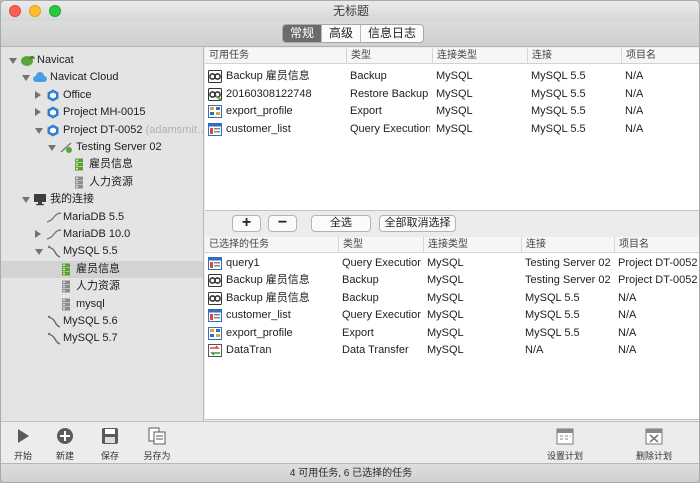  Describe the element at coordinates (654, 444) in the screenshot. I see `delete-schedule-button: 删除计划` at that location.